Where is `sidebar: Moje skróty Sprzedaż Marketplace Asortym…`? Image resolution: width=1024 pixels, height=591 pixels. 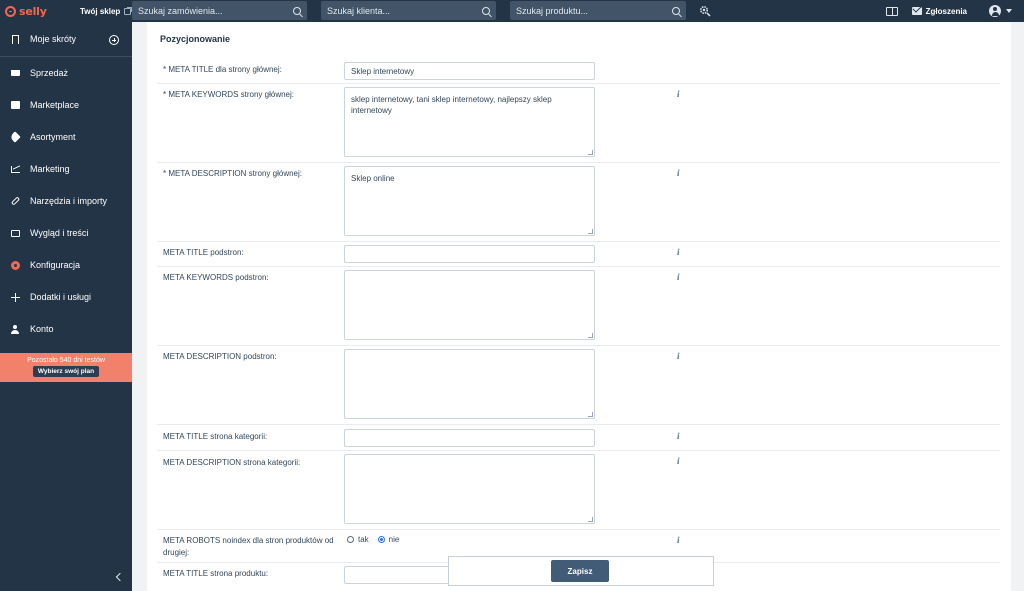
sidebar: Moje skróty Sprzedaż Marketplace Asortym… is located at coordinates (66, 306).